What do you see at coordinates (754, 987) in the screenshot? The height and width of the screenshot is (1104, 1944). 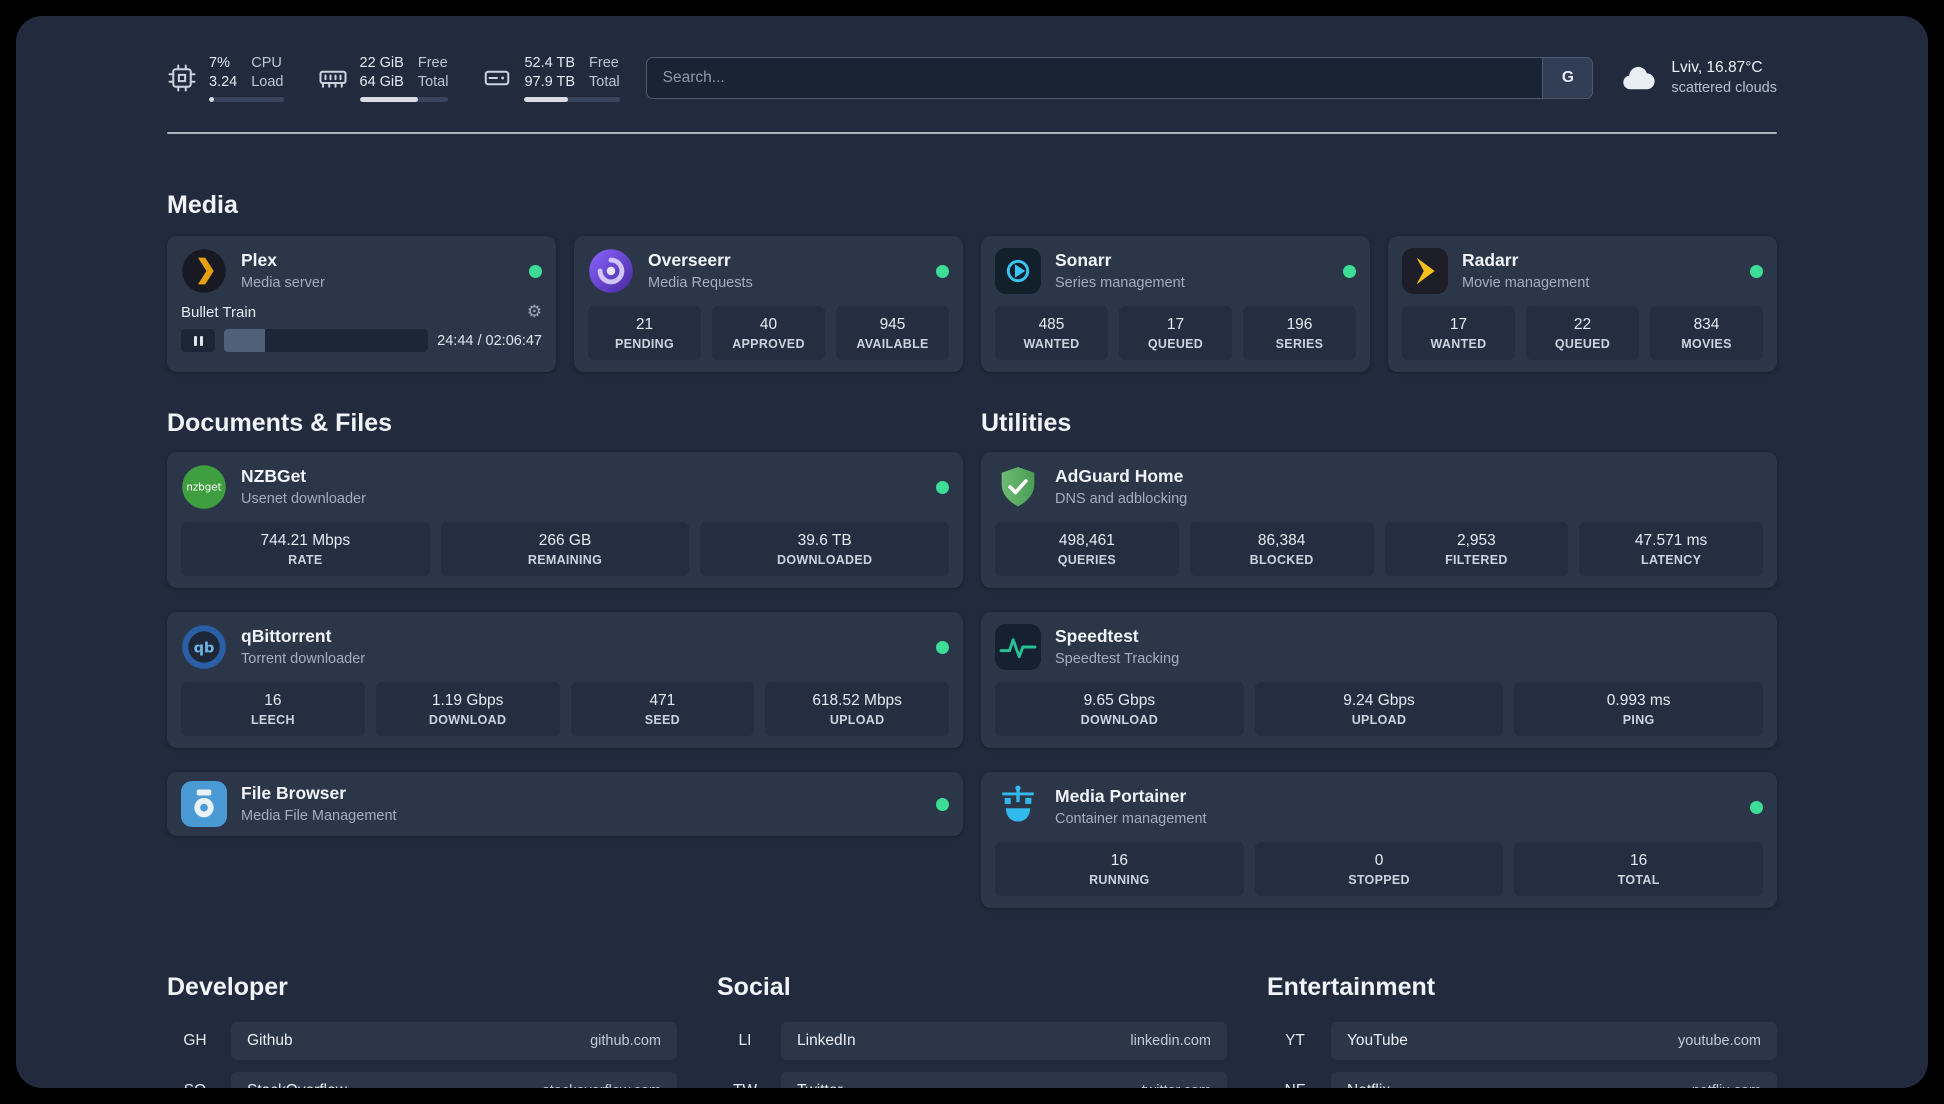 I see `social-section-title: Social` at bounding box center [754, 987].